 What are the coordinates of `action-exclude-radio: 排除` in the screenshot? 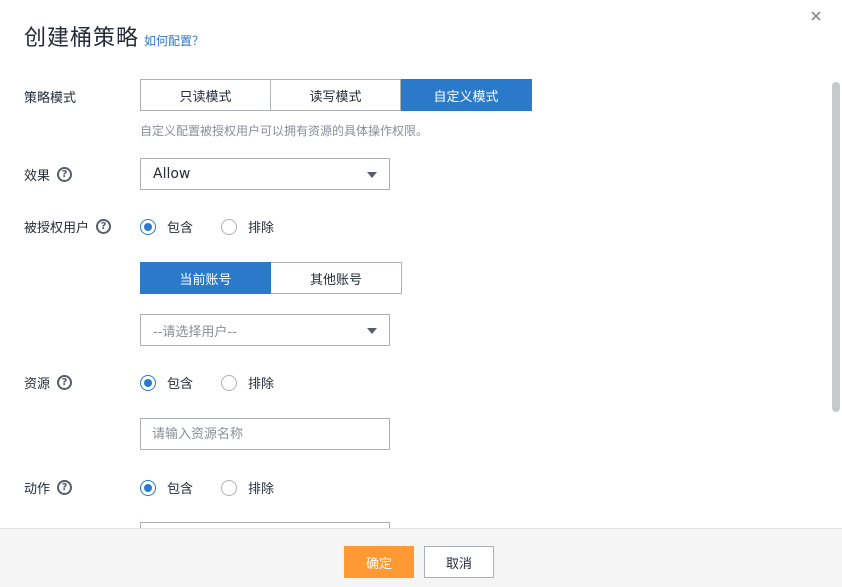 It's located at (247, 487).